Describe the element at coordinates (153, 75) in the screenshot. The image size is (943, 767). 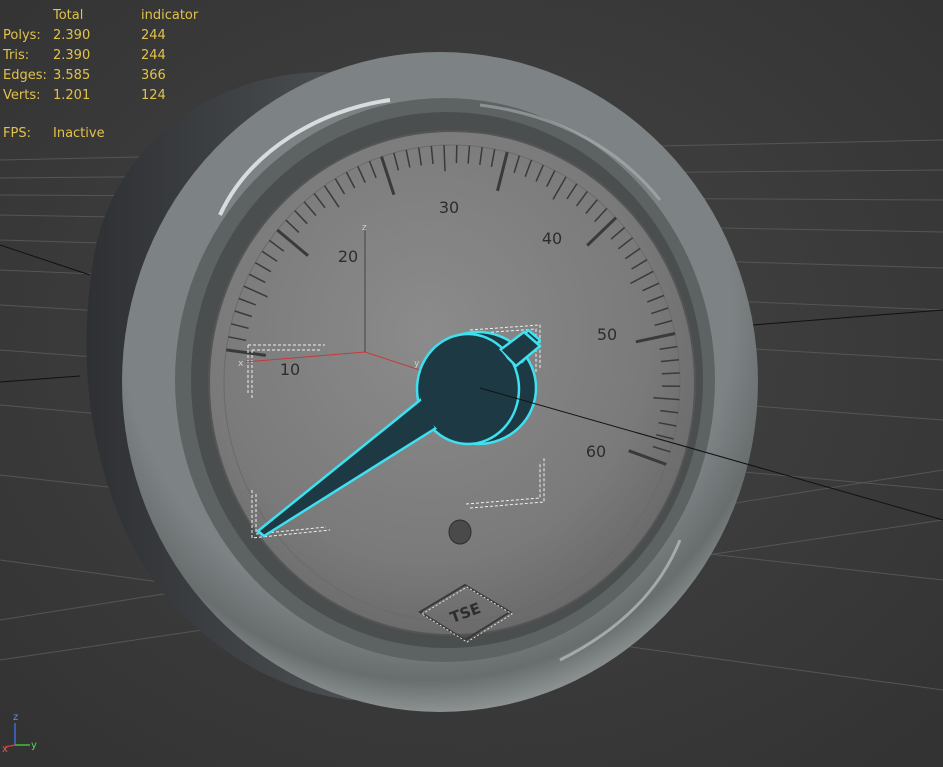
I see `stats-row-object: 366` at that location.